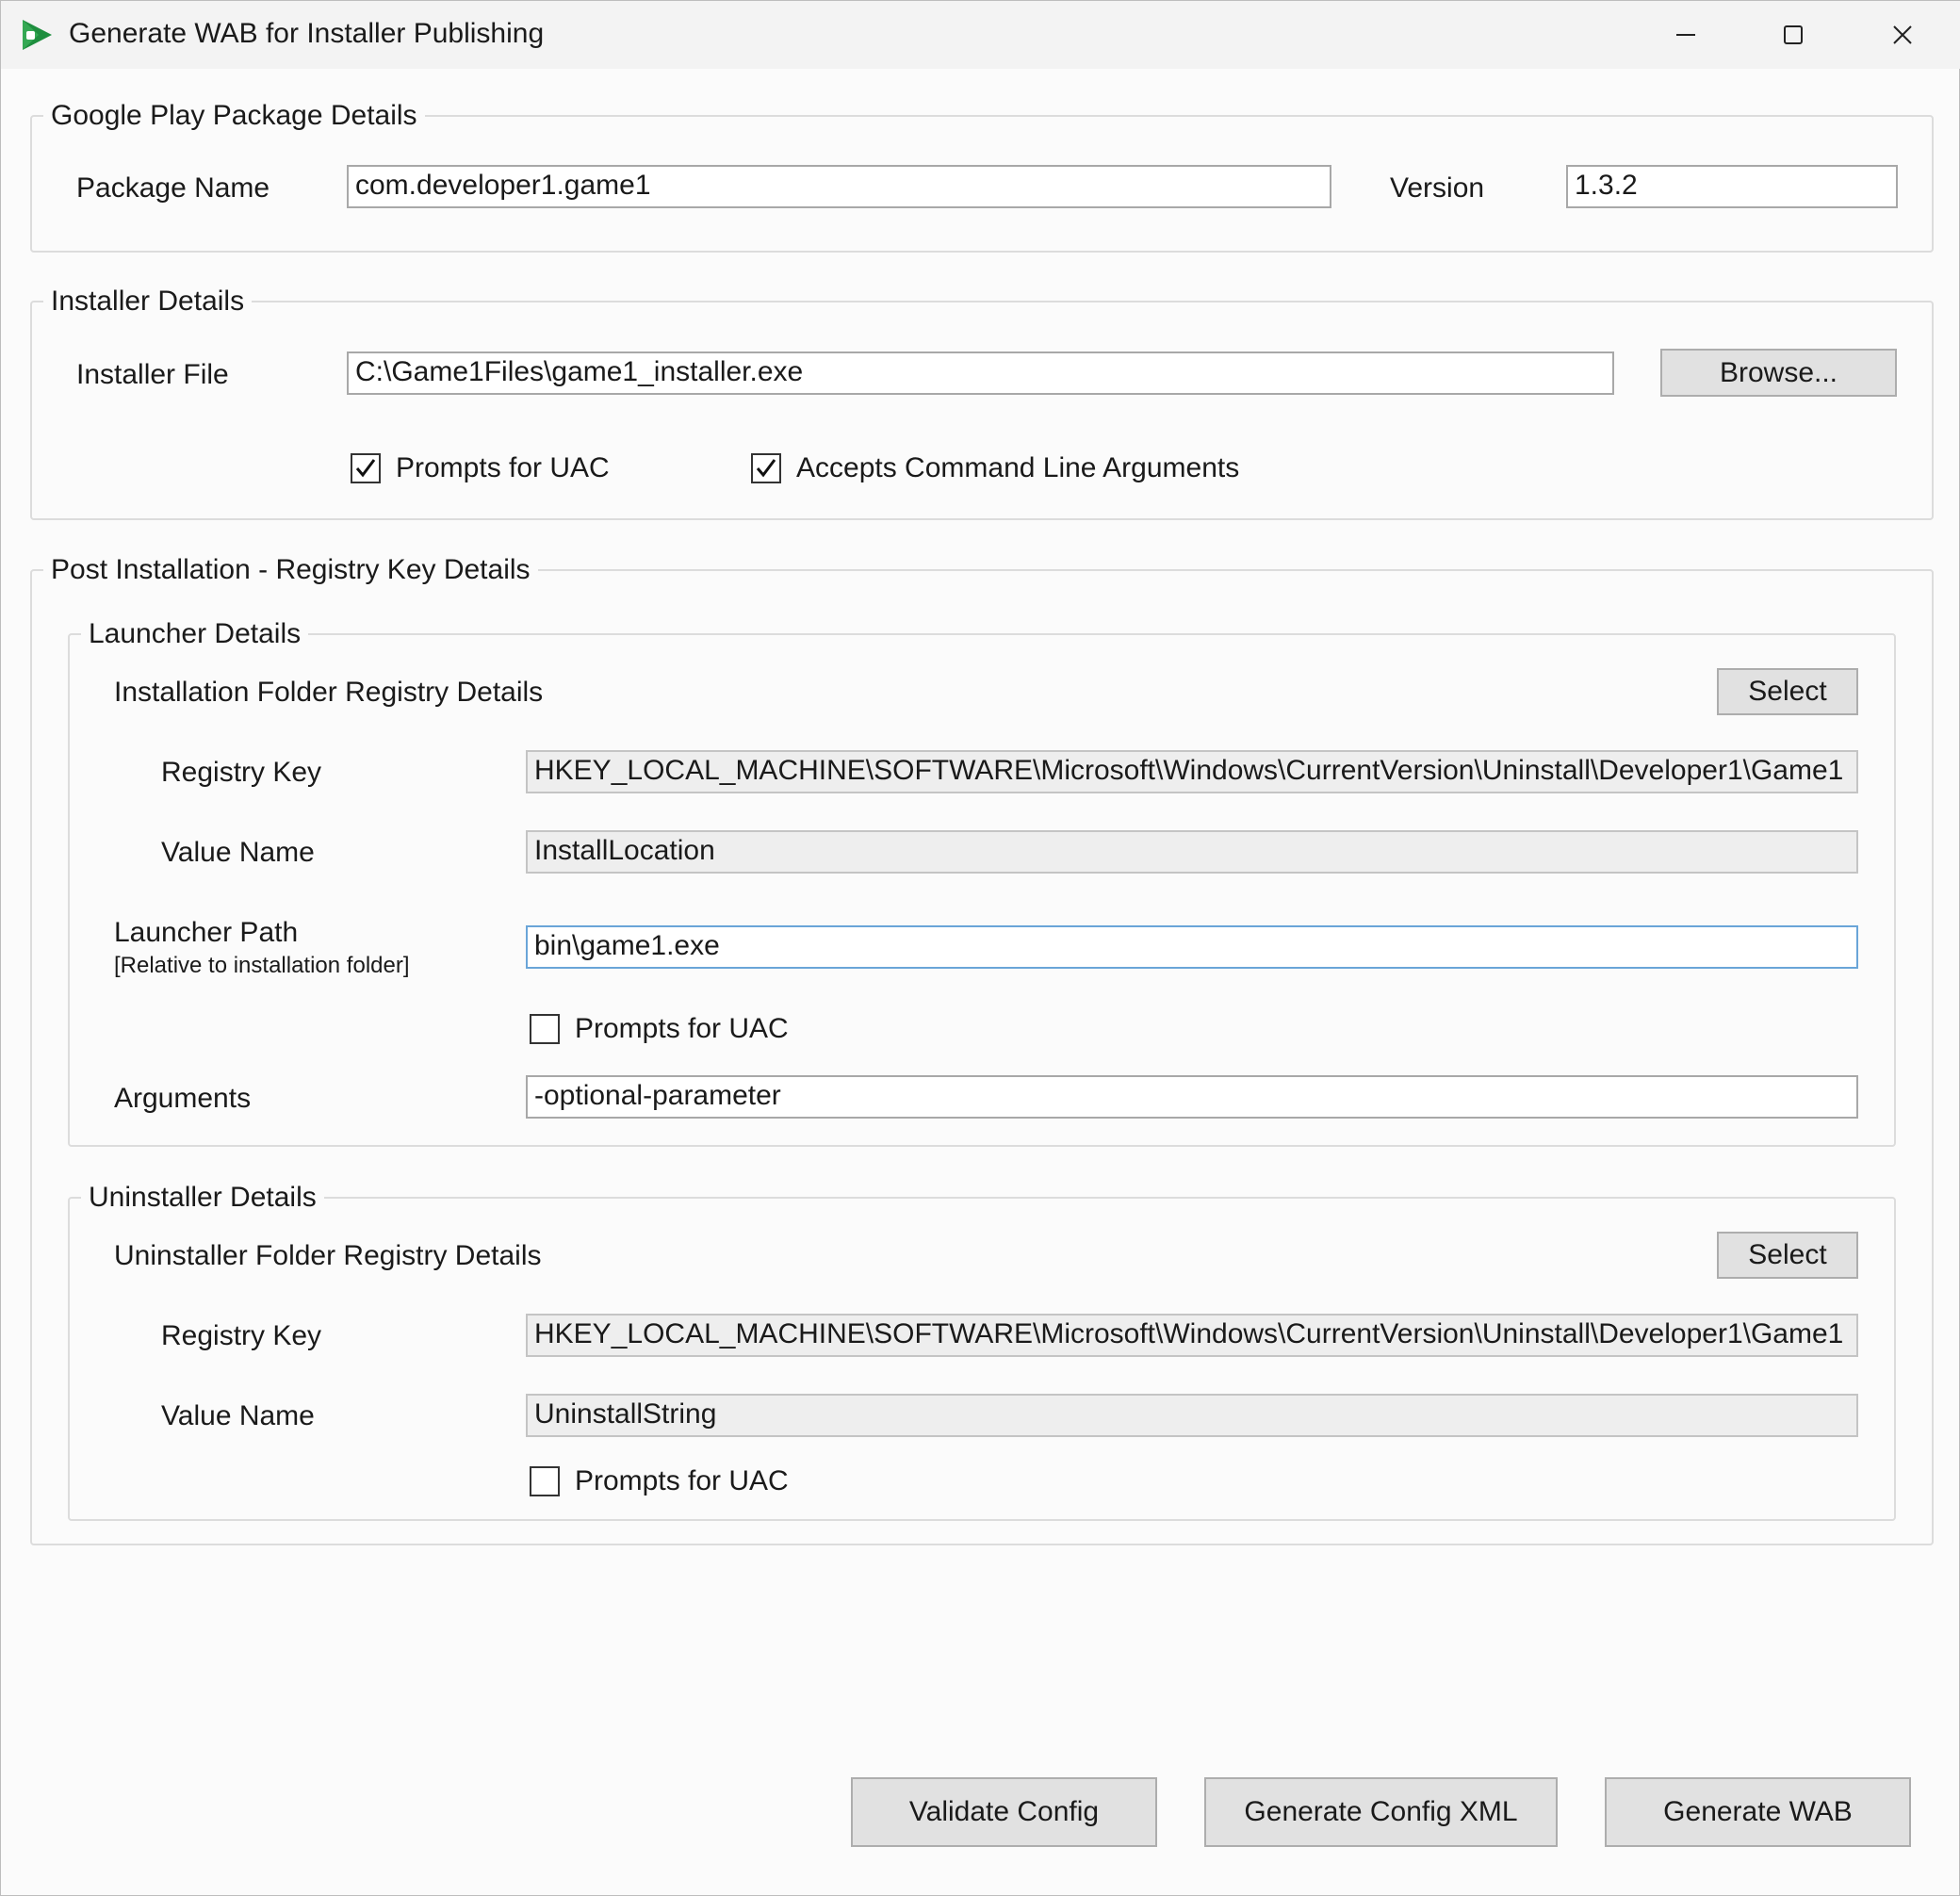 The height and width of the screenshot is (1896, 1960). I want to click on generate-wab-button: Generate WAB, so click(1758, 1812).